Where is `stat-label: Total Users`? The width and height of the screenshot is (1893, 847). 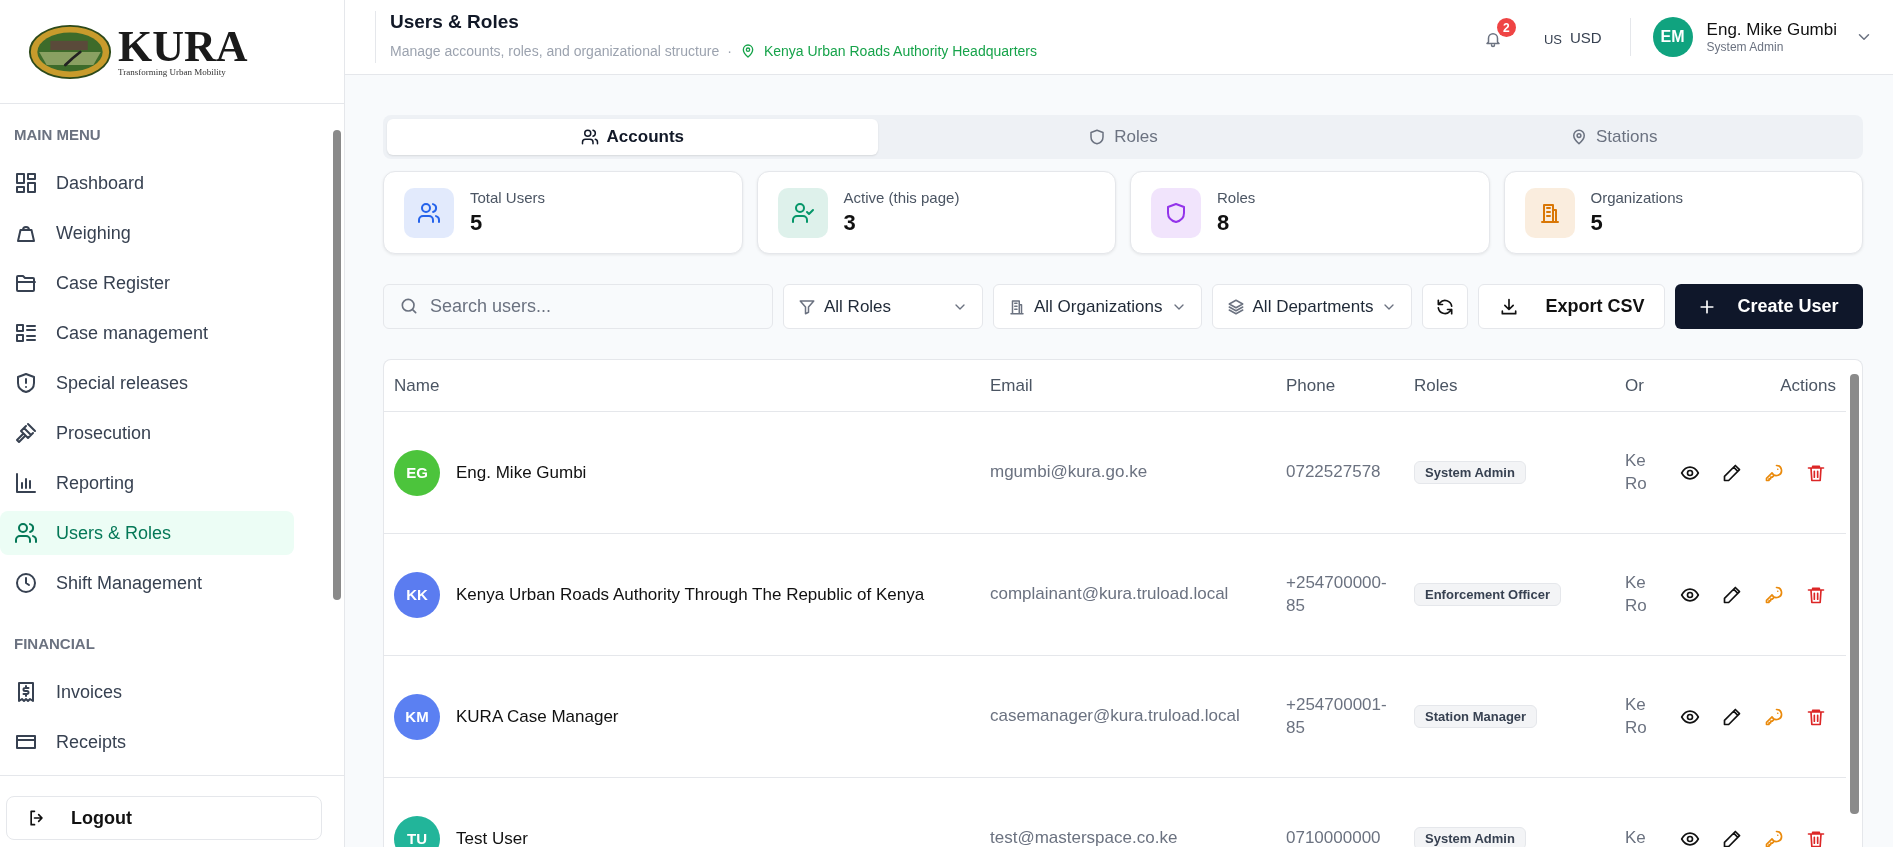
stat-label: Total Users is located at coordinates (508, 197).